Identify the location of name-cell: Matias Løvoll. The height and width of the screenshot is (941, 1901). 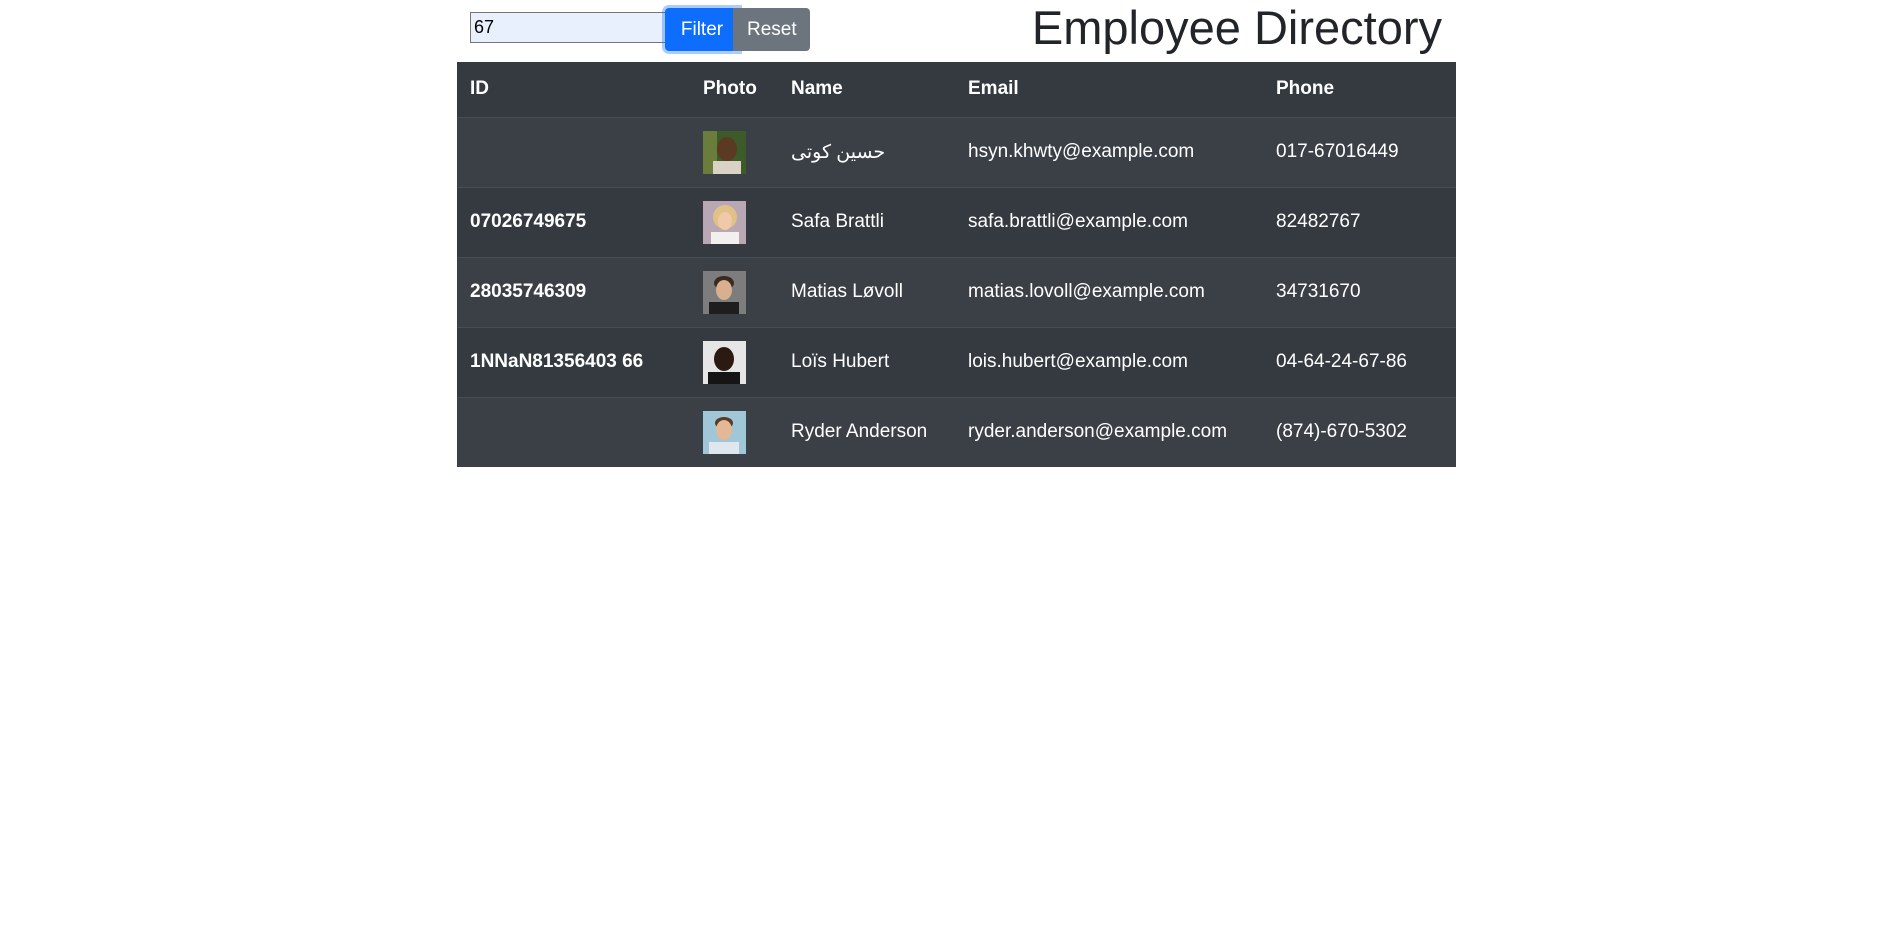
(866, 291).